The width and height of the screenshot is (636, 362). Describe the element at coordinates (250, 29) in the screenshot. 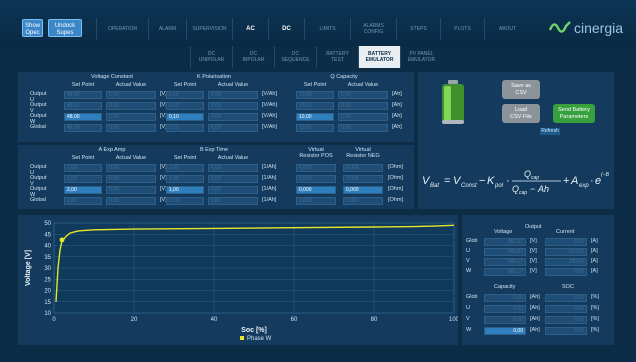

I see `tab-ac: AC` at that location.